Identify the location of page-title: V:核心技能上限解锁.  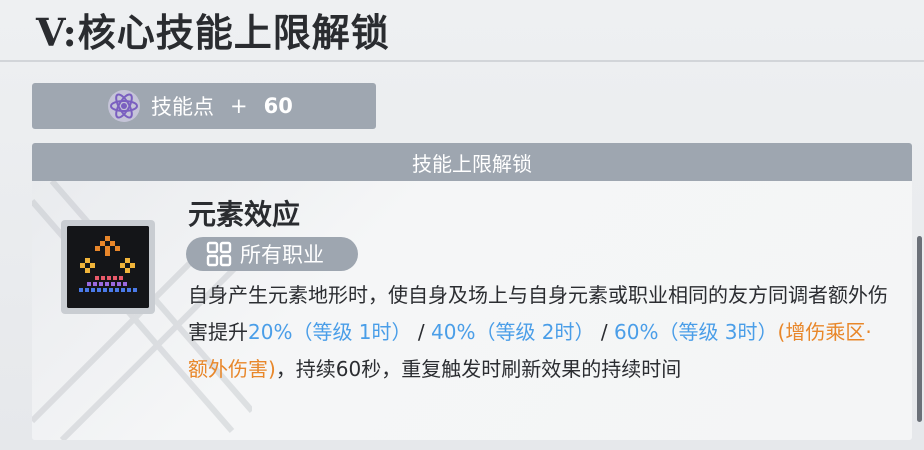
(213, 32).